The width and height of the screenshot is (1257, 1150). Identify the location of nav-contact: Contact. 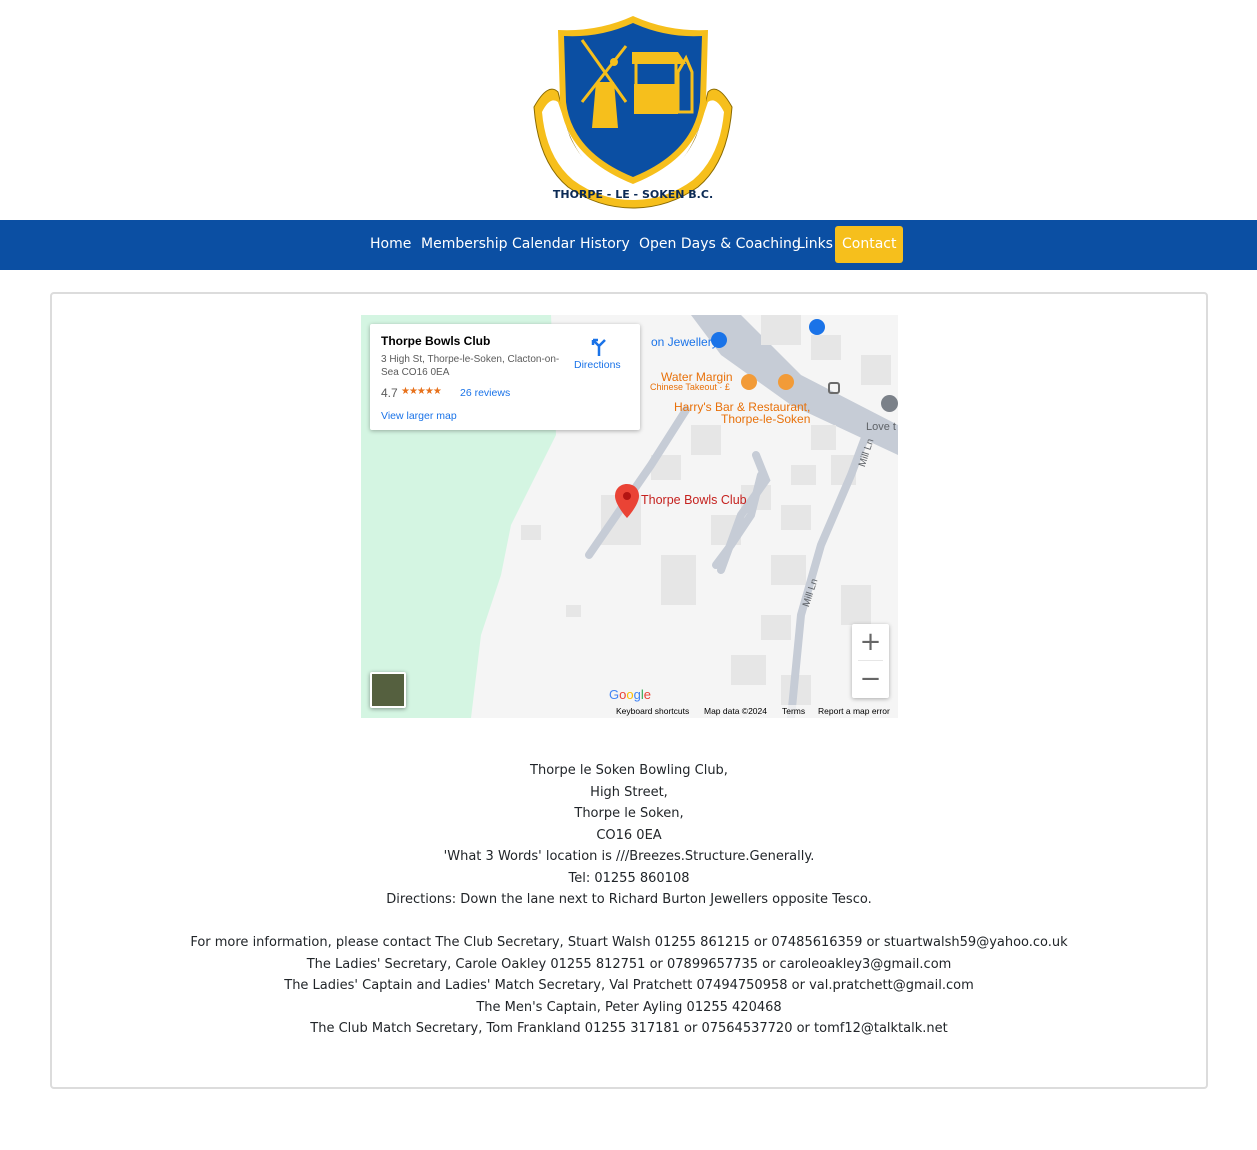
(869, 244).